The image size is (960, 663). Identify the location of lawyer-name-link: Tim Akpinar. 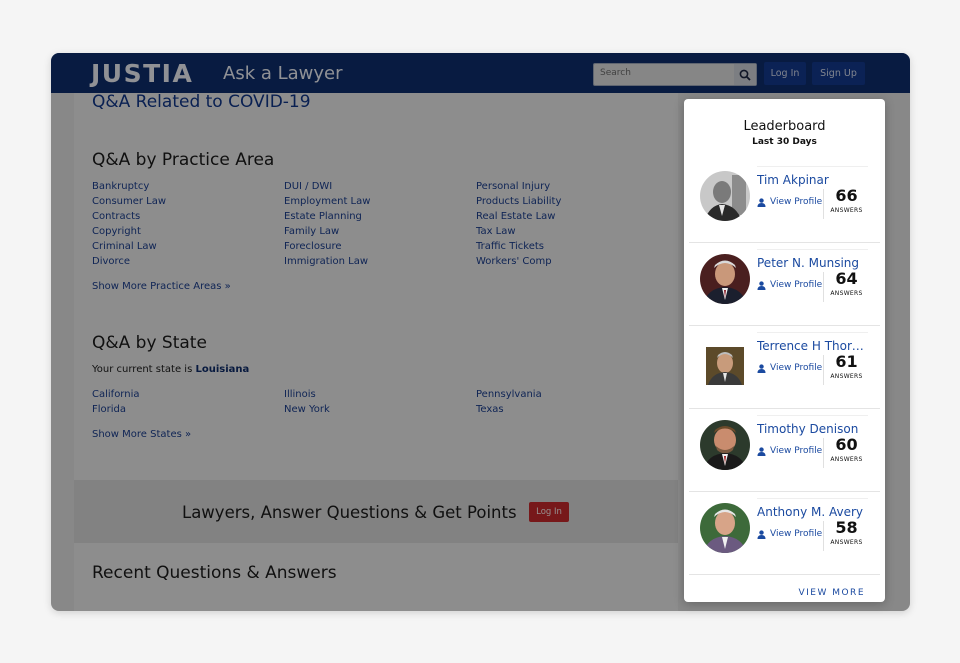
(813, 180).